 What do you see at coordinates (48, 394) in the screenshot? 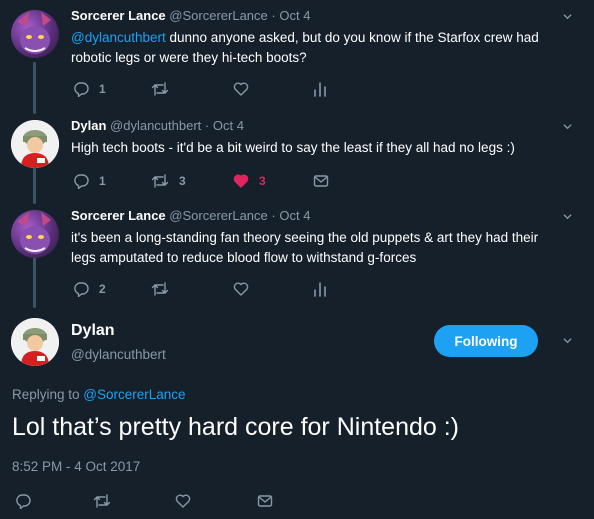
I see `replying-label: Replying to` at bounding box center [48, 394].